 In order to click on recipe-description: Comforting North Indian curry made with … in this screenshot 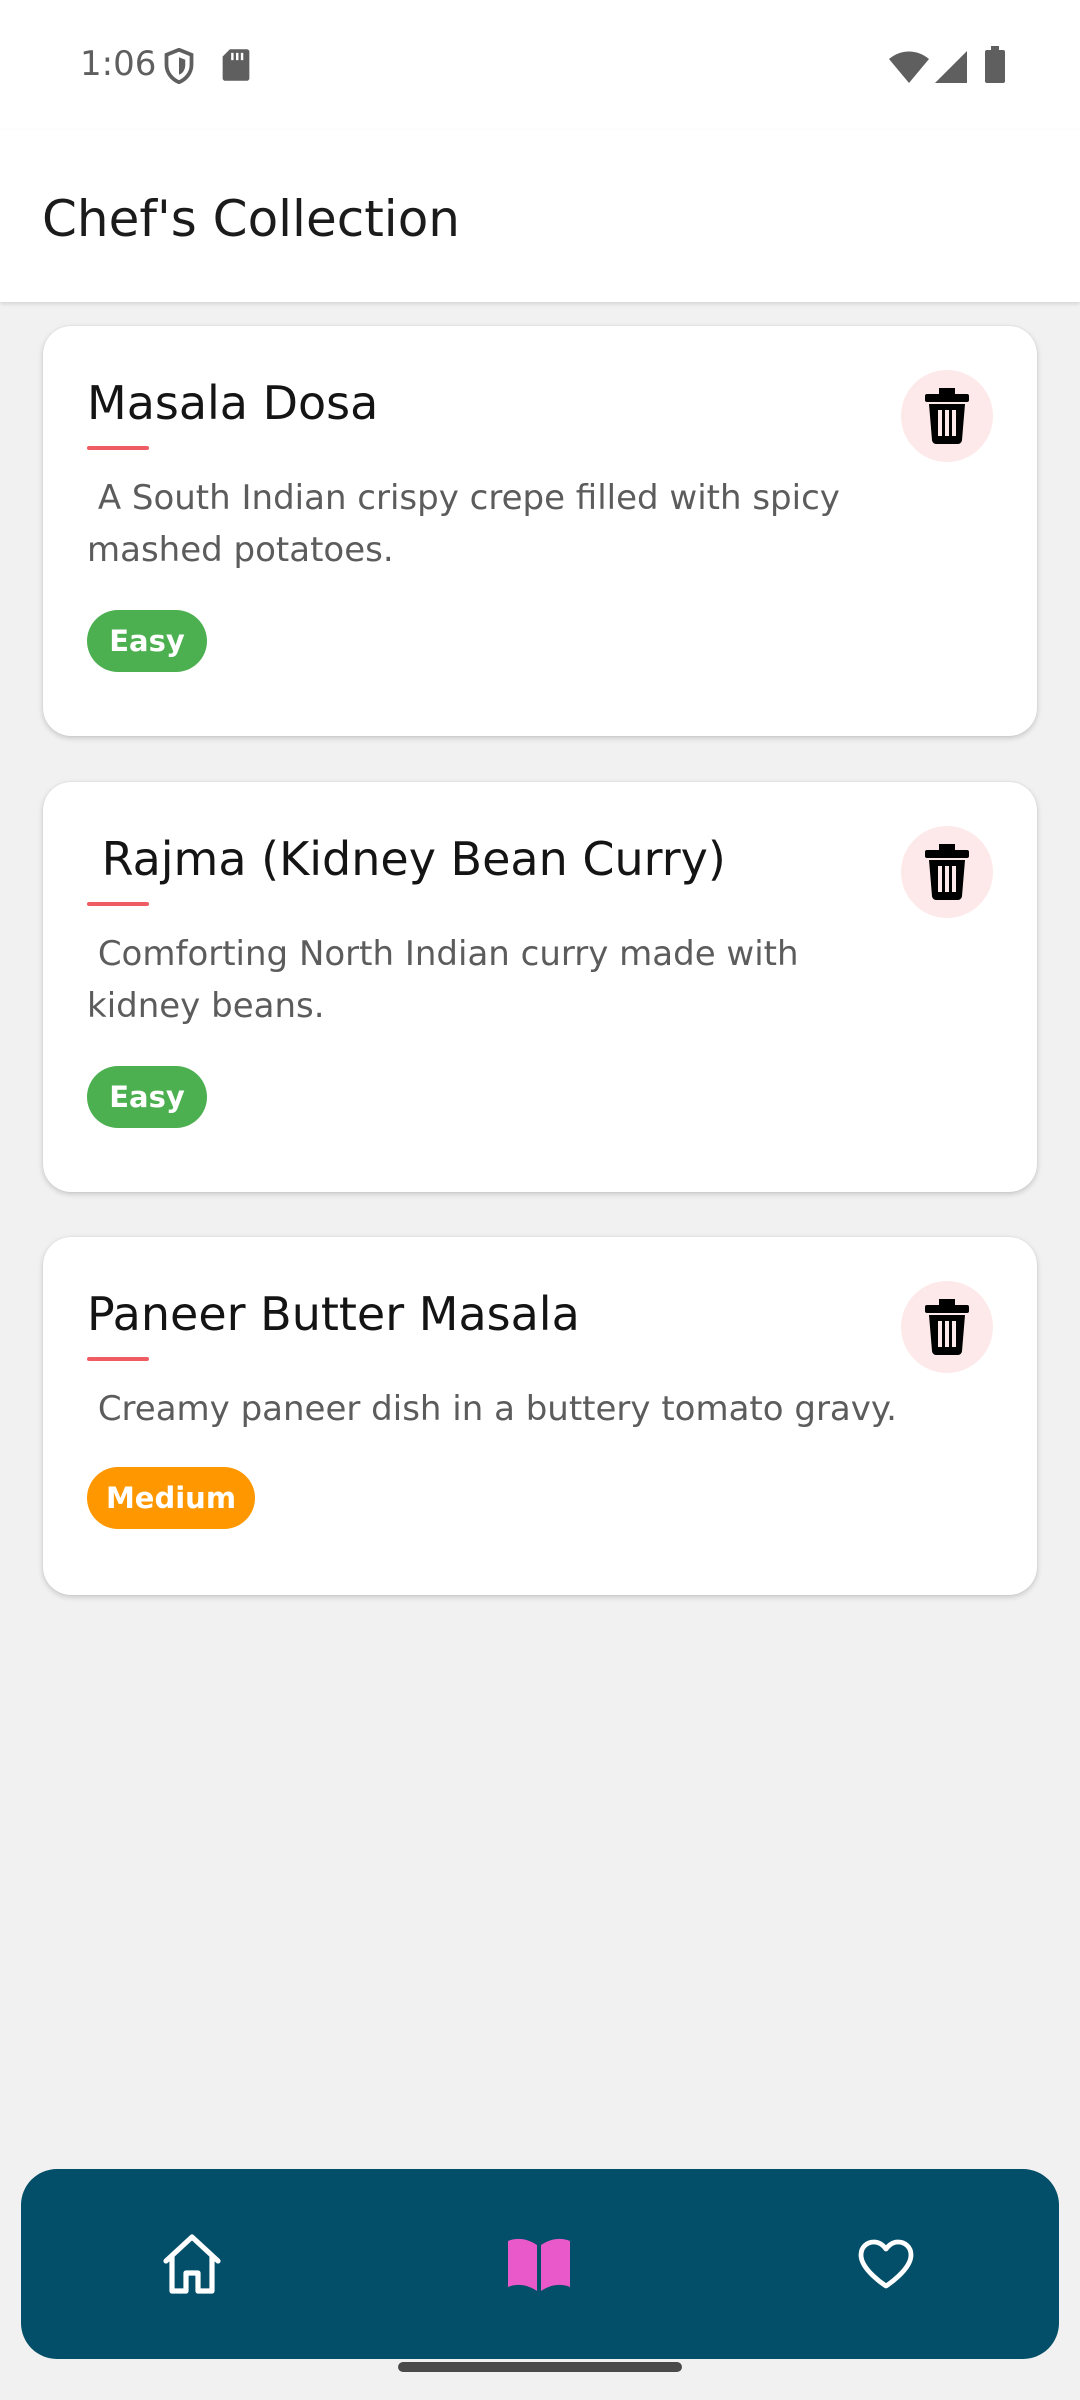, I will do `click(448, 980)`.